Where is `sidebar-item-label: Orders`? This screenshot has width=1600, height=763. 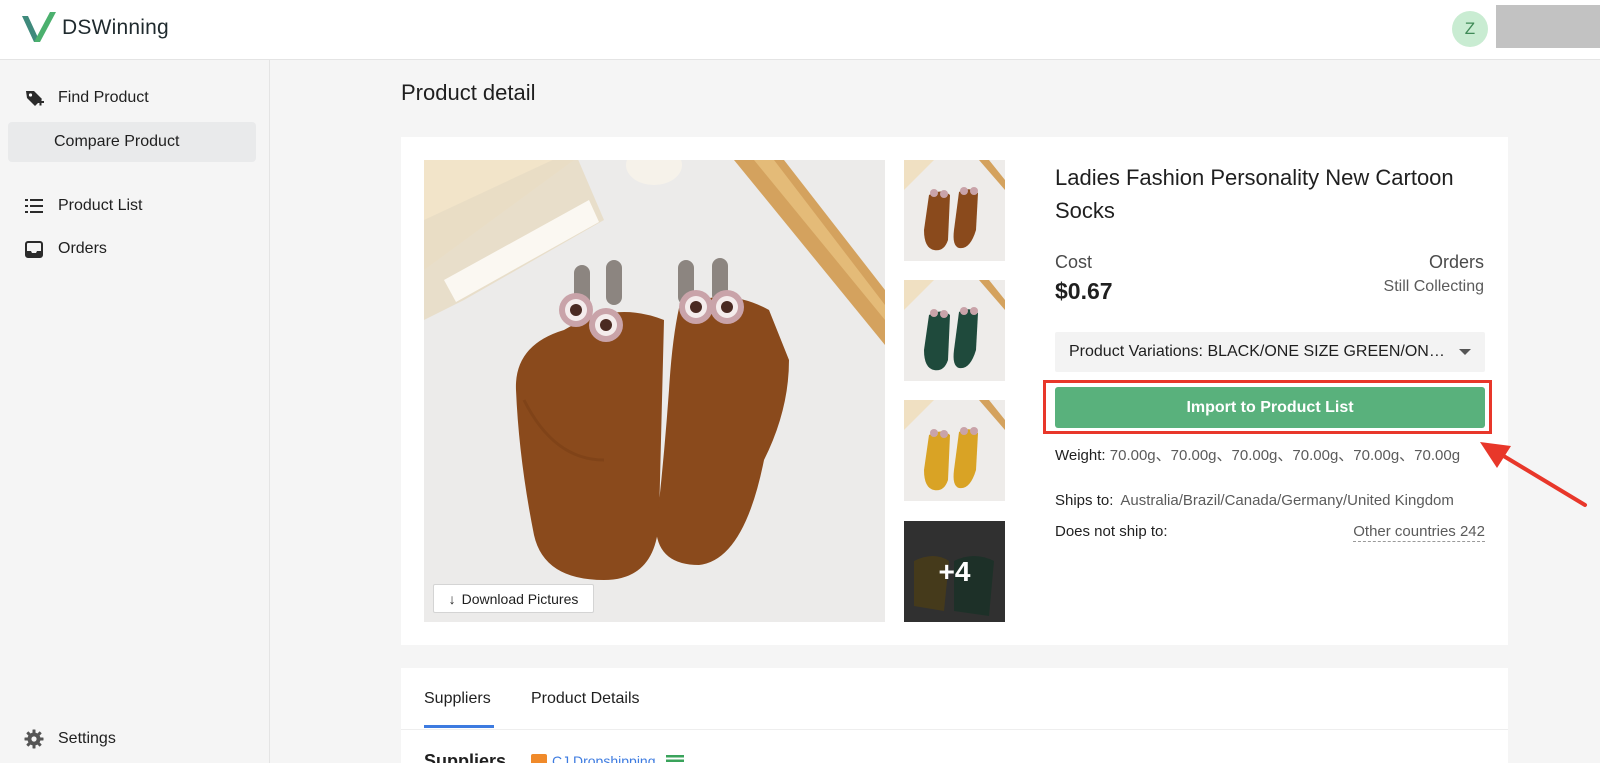 sidebar-item-label: Orders is located at coordinates (82, 248).